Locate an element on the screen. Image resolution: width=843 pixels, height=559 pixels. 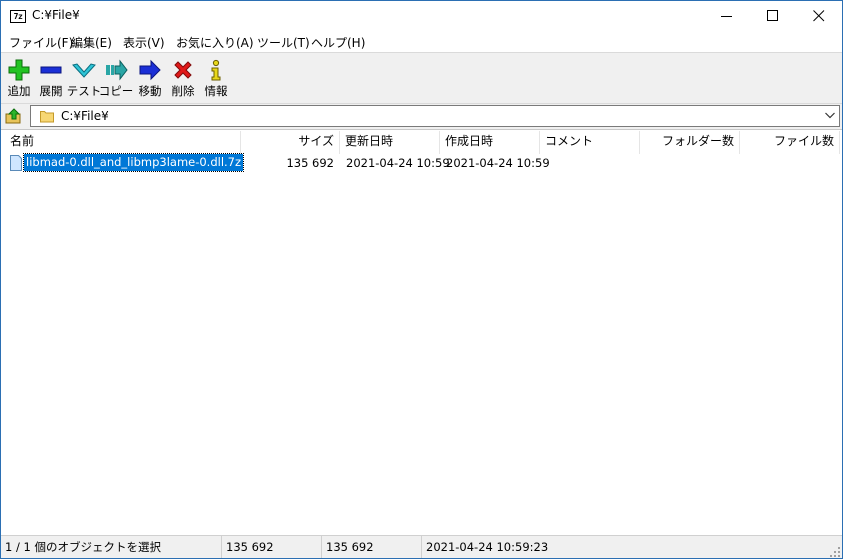
address-bar: C:¥File¥ is located at coordinates (421, 117).